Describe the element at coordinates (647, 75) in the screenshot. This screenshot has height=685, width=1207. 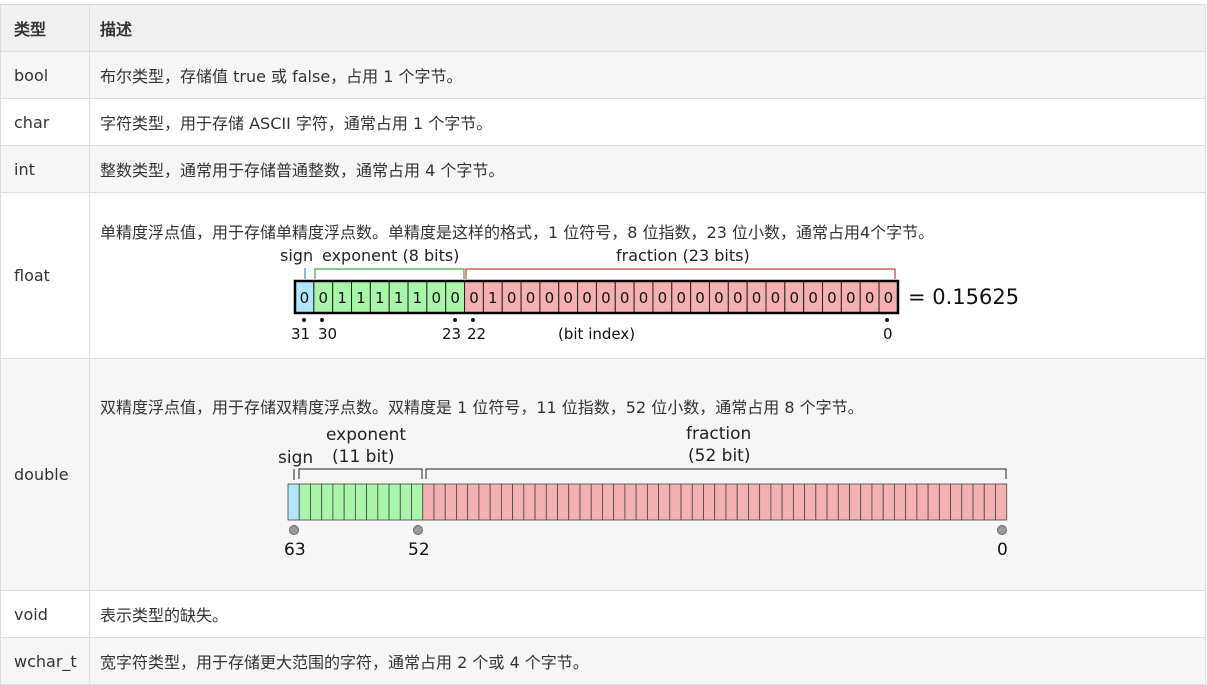
I see `description-cell: 布尔类型，存储值 true 或 false，占用 1 个字节。` at that location.